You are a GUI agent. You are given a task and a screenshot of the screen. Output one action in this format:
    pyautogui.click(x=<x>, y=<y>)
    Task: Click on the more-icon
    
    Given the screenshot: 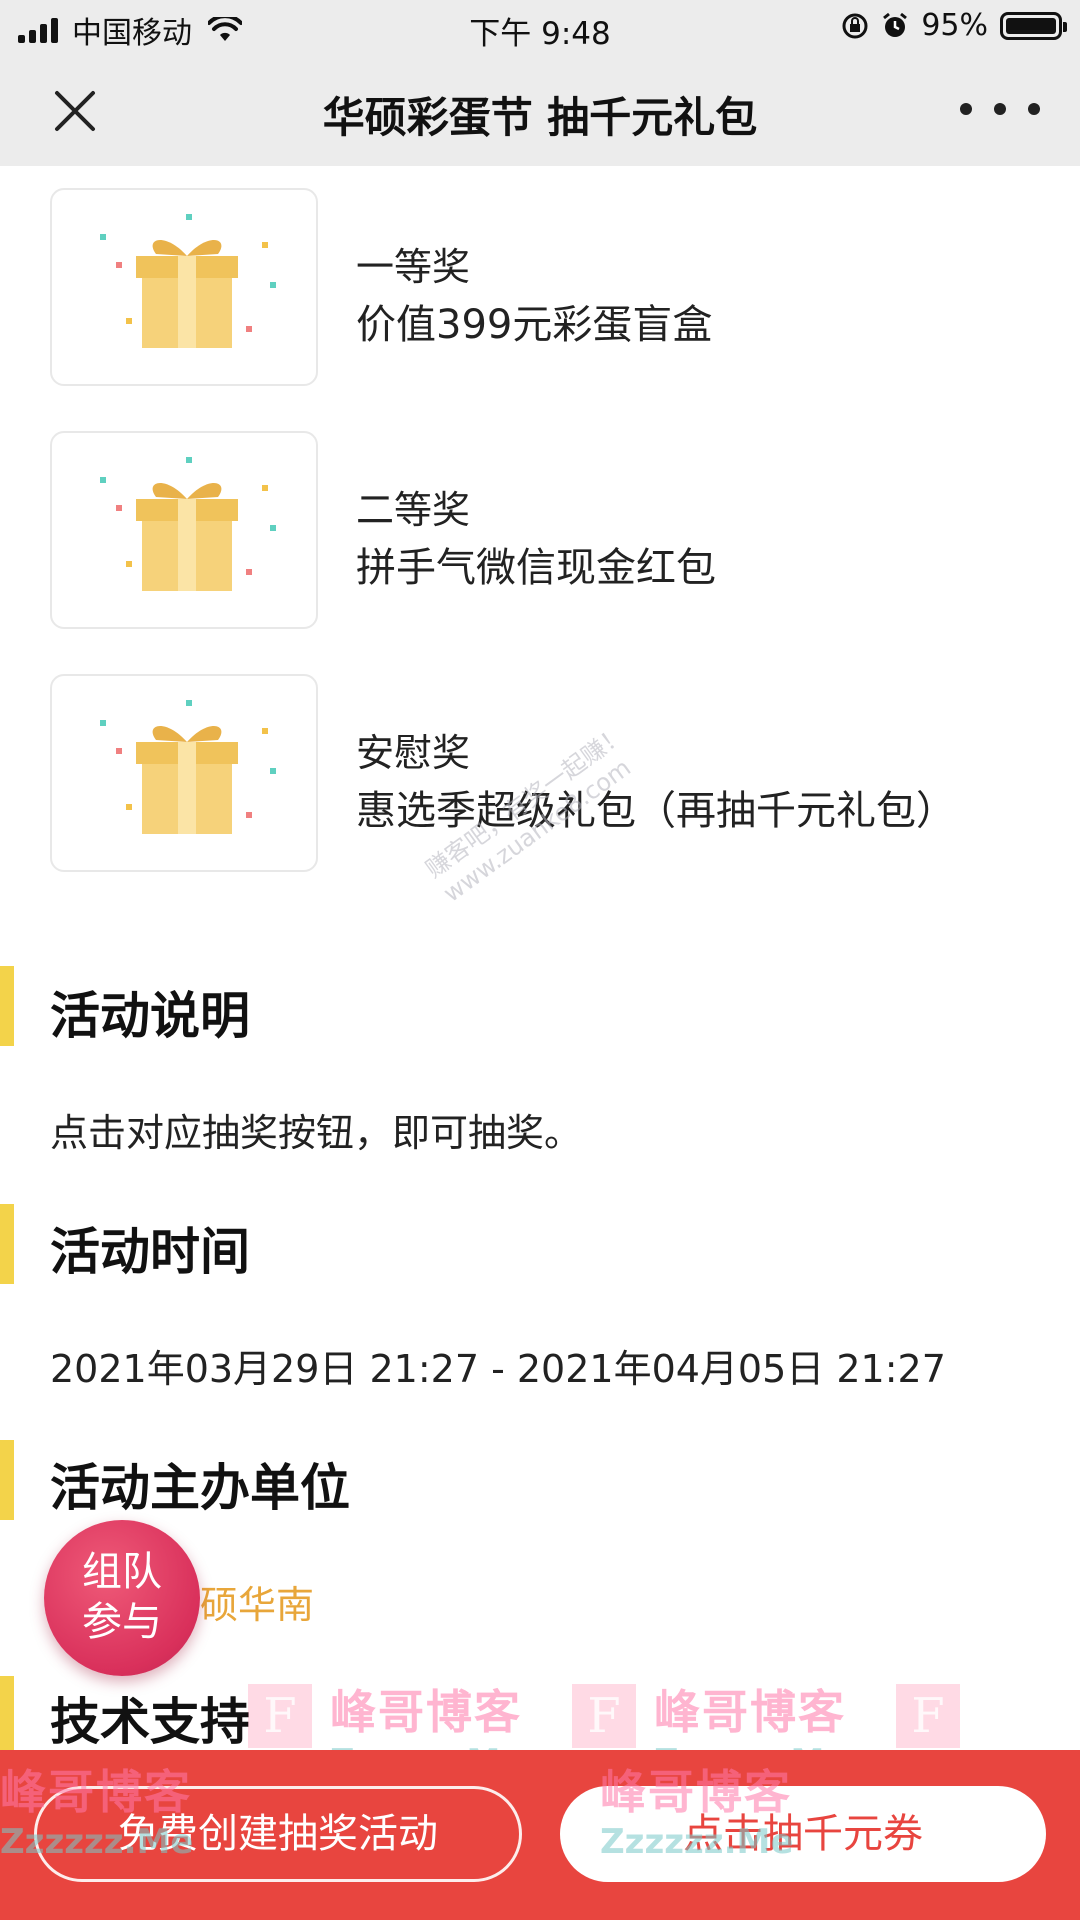 What is the action you would take?
    pyautogui.click(x=1000, y=109)
    